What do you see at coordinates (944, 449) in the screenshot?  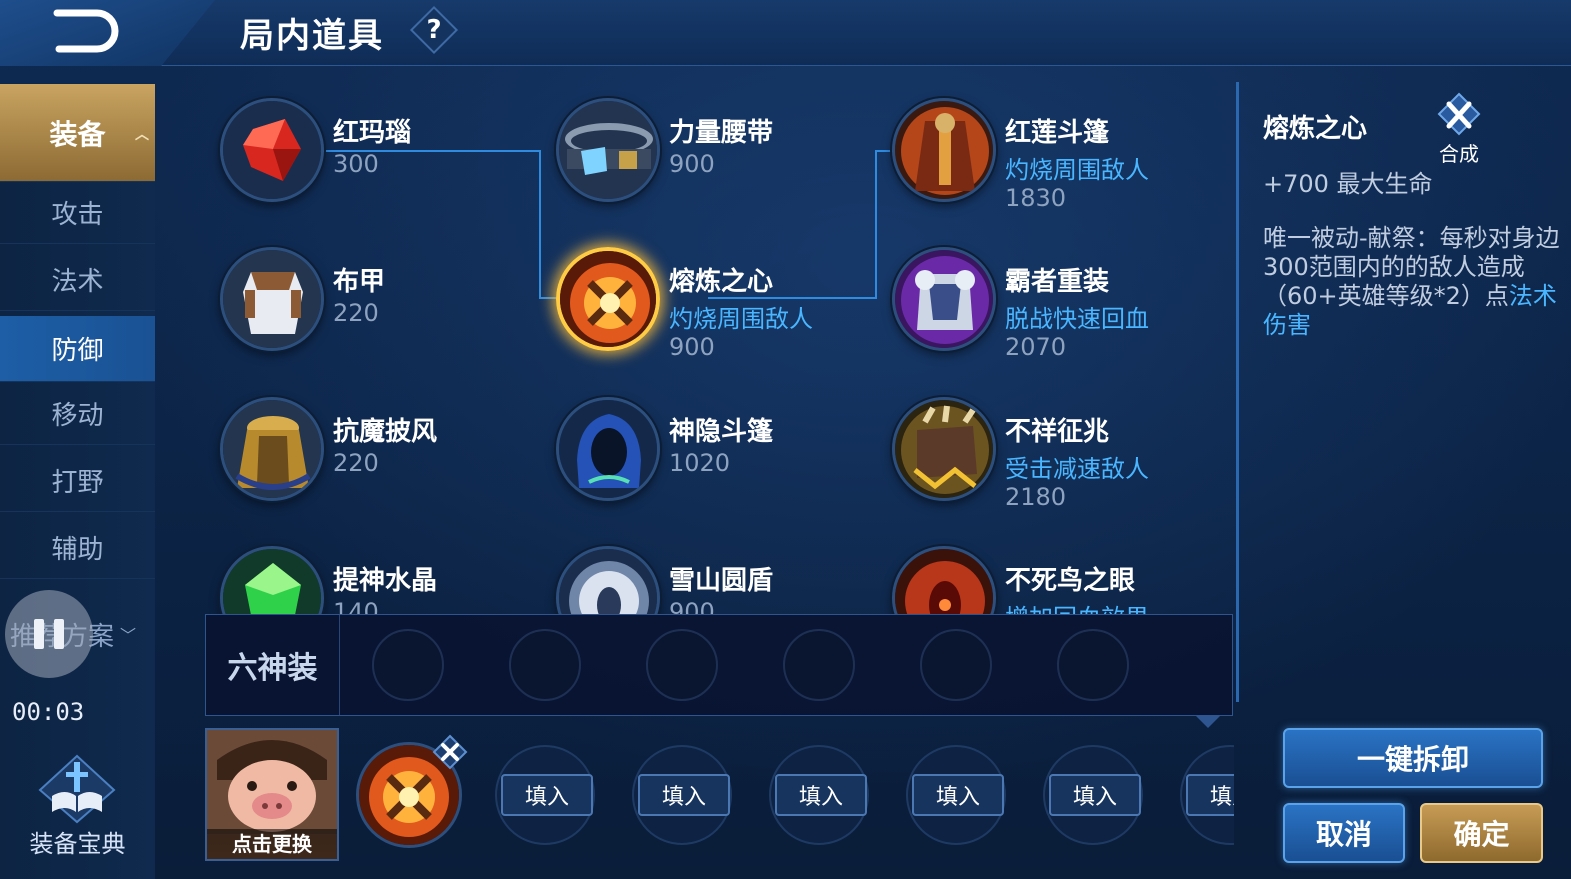 I see `ominous-omen-icon` at bounding box center [944, 449].